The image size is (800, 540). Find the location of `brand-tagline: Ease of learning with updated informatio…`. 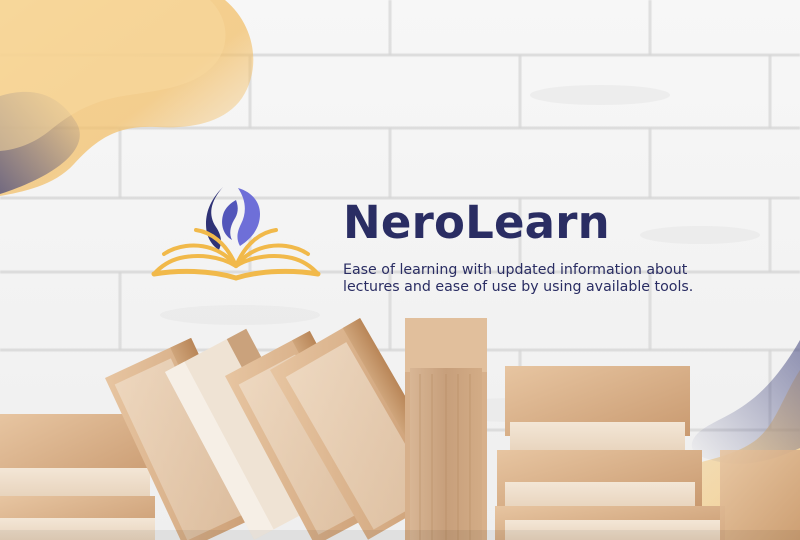

brand-tagline: Ease of learning with updated informatio… is located at coordinates (518, 278).